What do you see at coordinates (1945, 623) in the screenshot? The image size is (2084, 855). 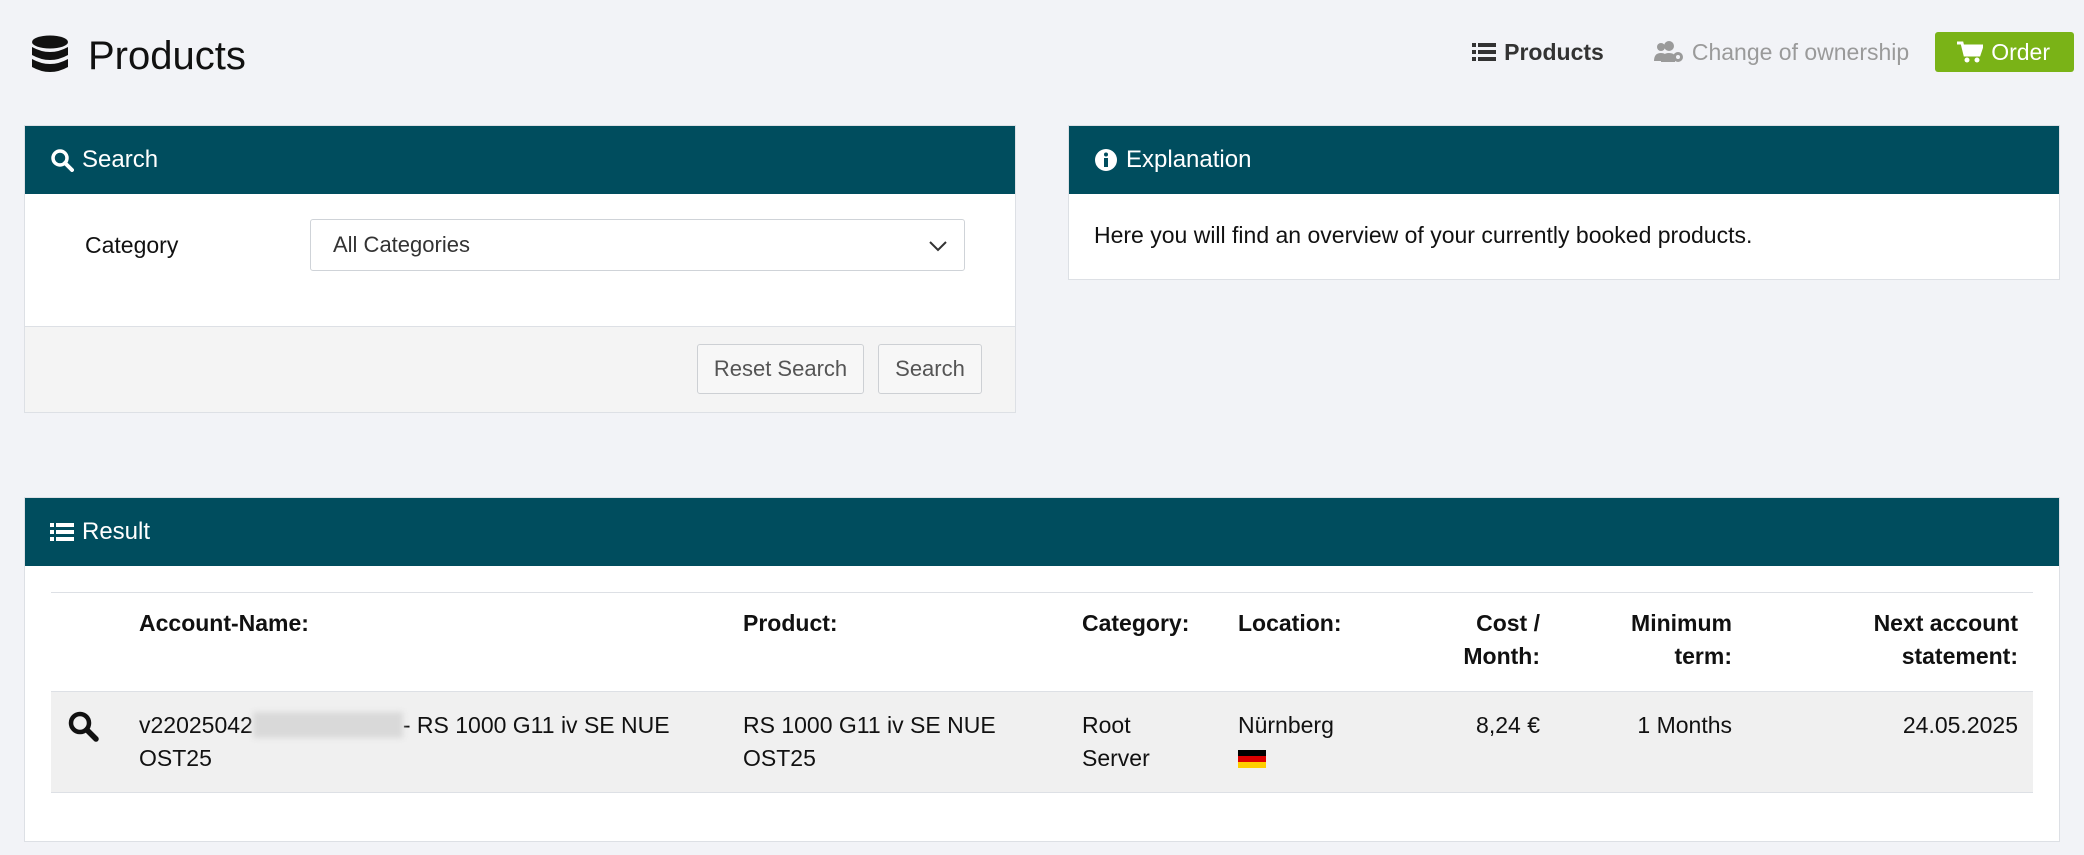 I see `col-header-next-line1: Next account` at bounding box center [1945, 623].